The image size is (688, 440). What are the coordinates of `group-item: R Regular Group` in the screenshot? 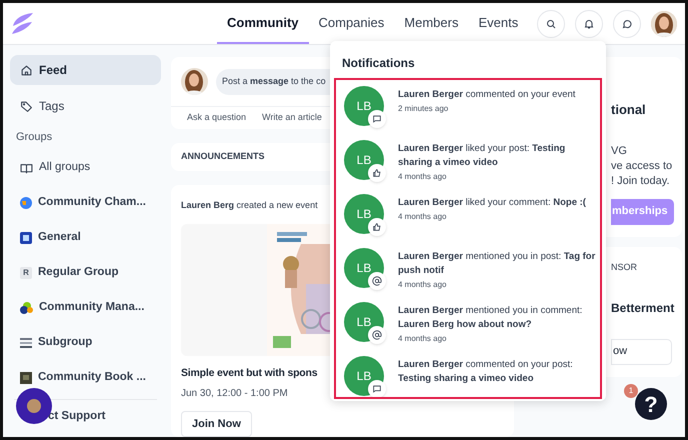 It's located at (85, 273).